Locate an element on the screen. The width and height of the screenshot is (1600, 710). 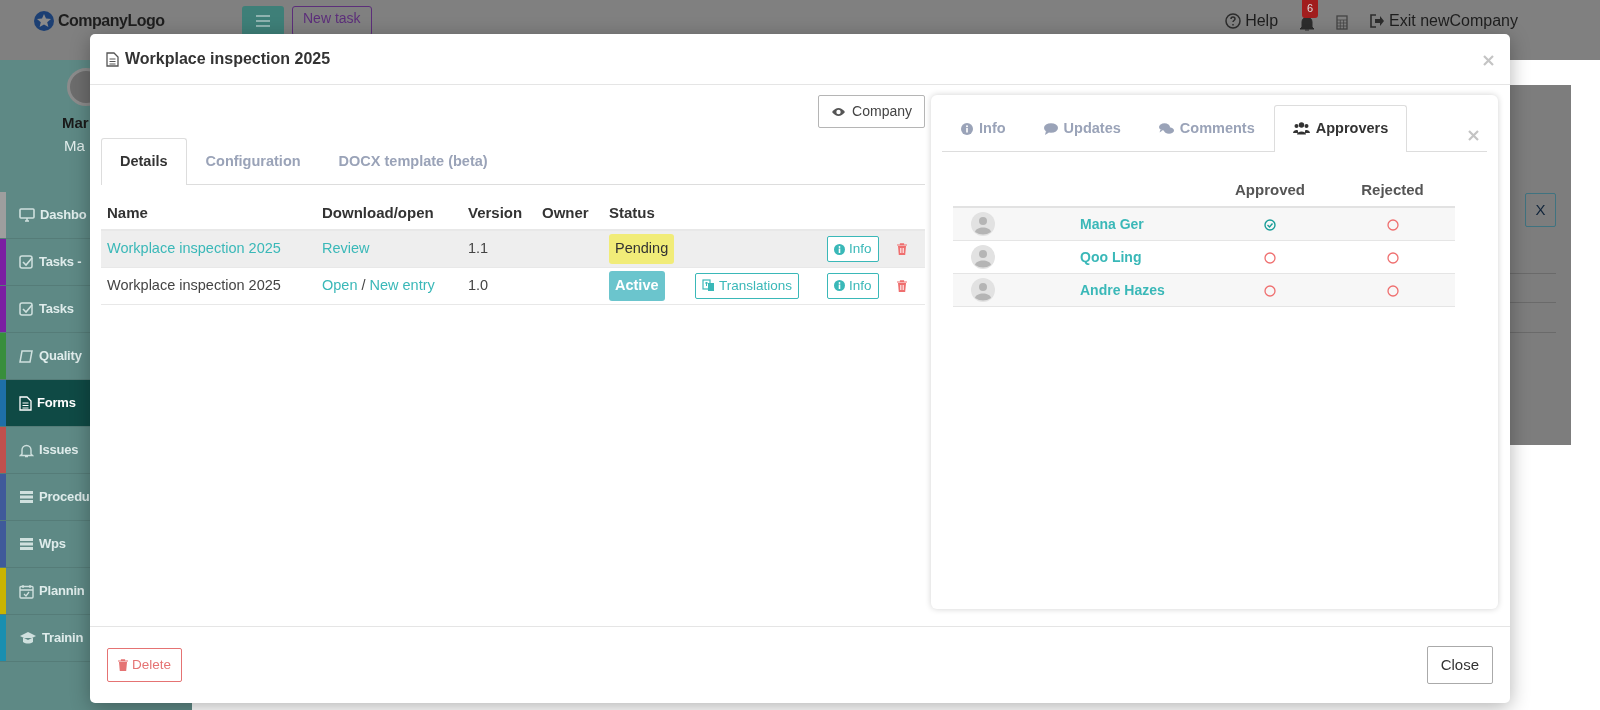
column-header: Download/open is located at coordinates (378, 212).